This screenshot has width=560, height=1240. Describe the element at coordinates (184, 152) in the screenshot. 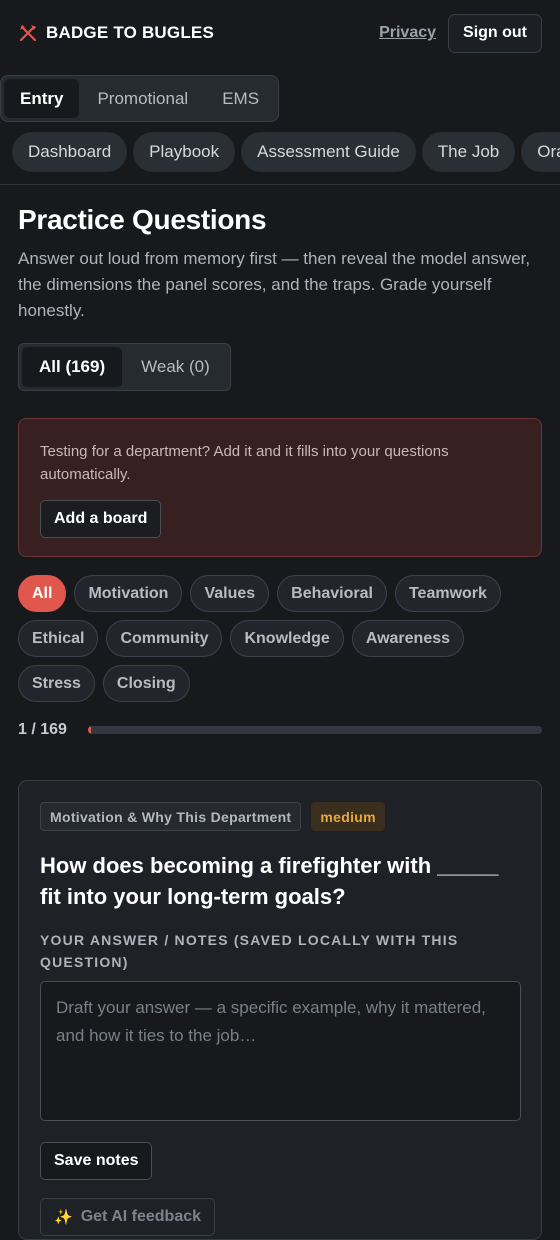

I see `nav-playbook: Playbook` at that location.